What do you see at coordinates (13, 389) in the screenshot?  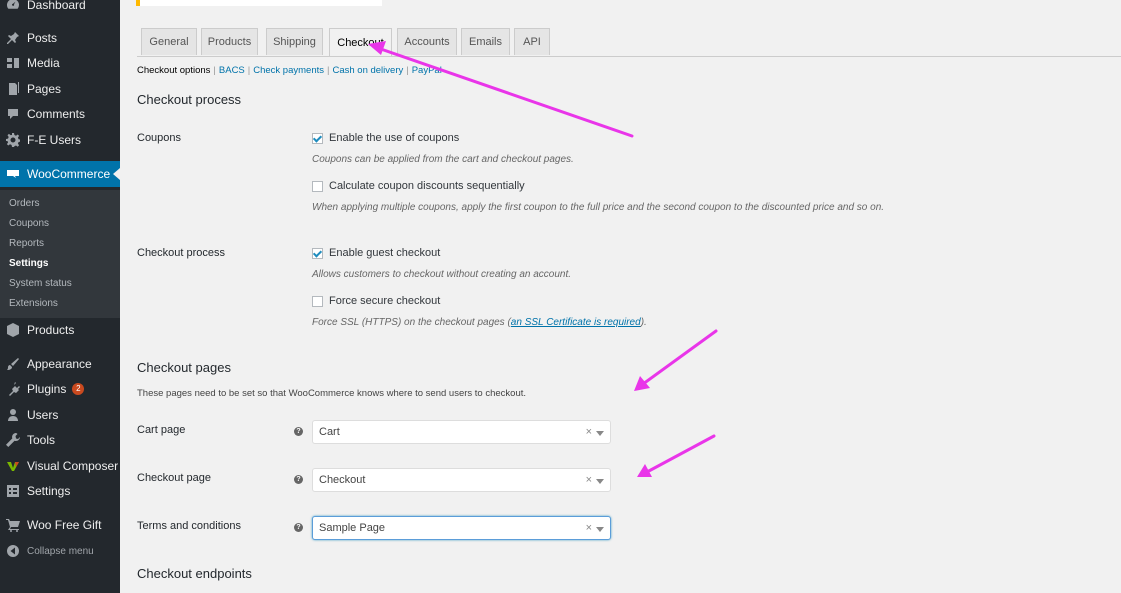 I see `plug-icon` at bounding box center [13, 389].